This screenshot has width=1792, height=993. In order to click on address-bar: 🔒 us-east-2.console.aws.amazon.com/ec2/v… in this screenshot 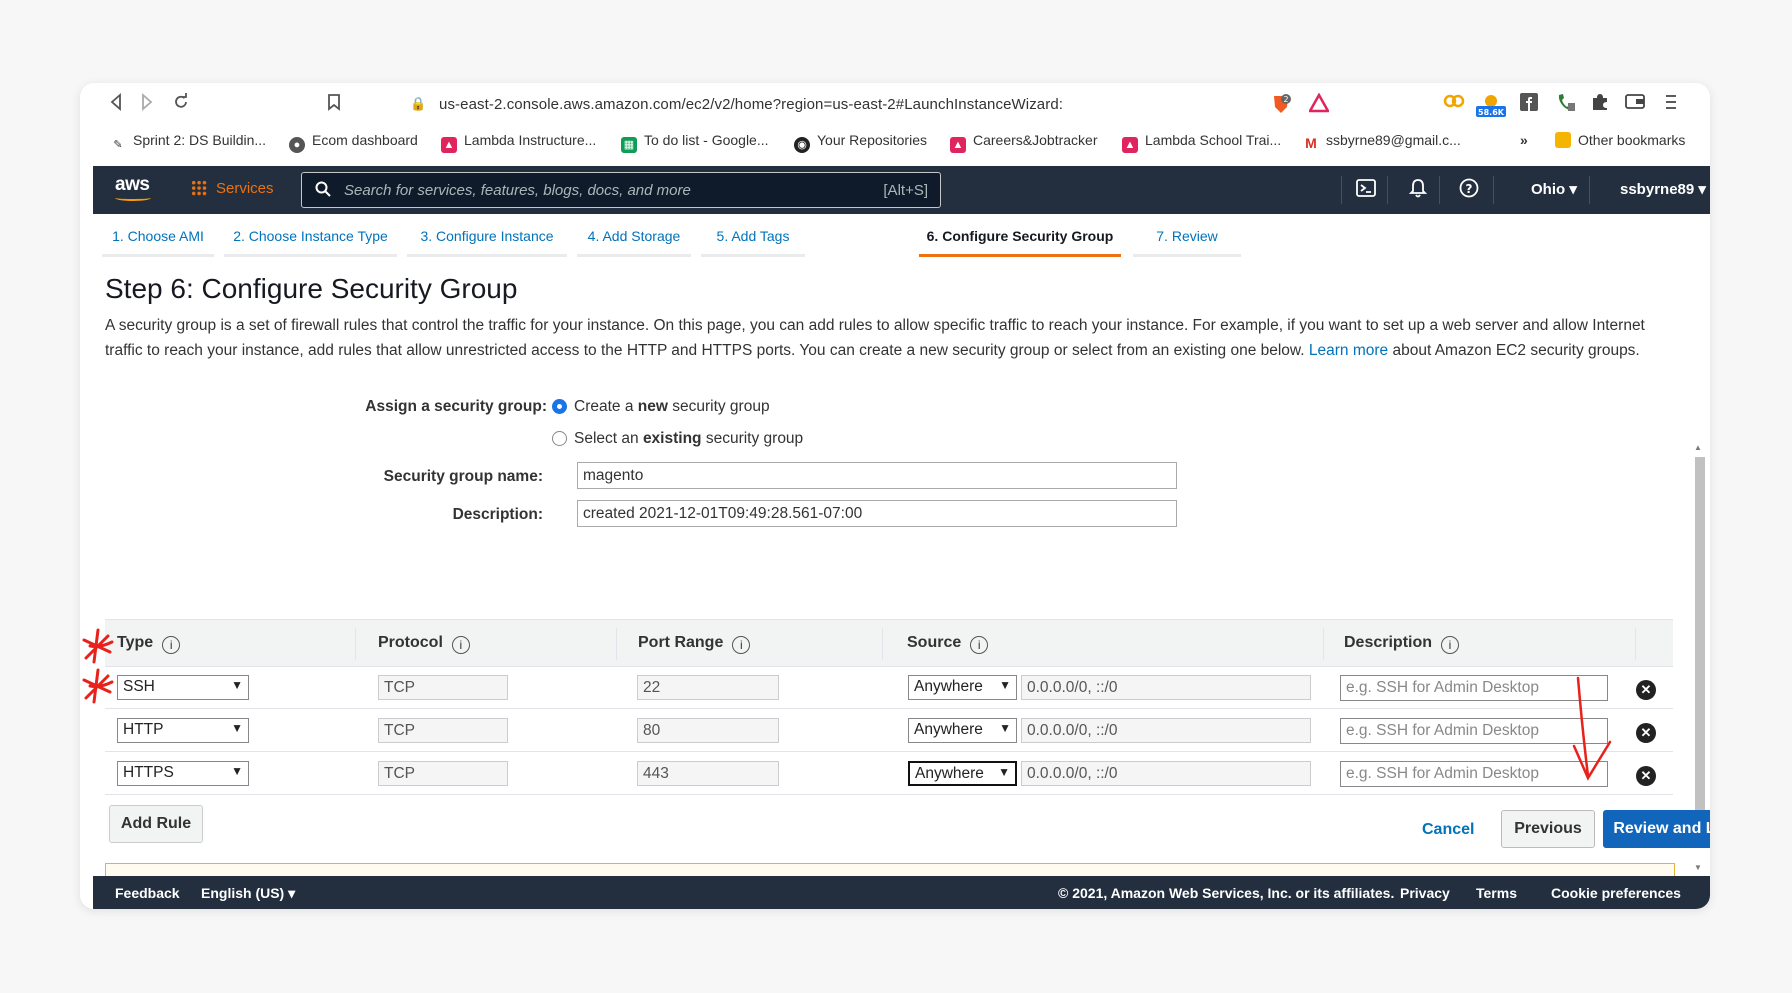, I will do `click(910, 104)`.